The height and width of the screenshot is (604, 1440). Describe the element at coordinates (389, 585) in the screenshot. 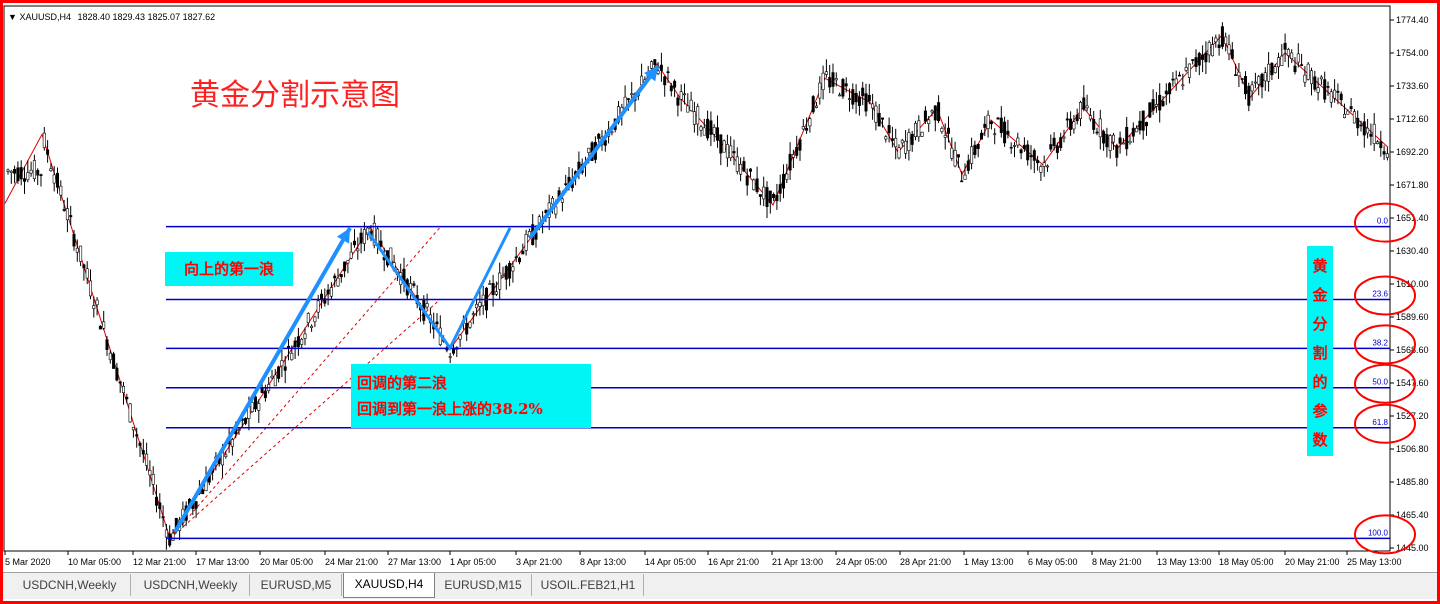

I see `tab-xauusd-h4: XAUUSD,H4` at that location.